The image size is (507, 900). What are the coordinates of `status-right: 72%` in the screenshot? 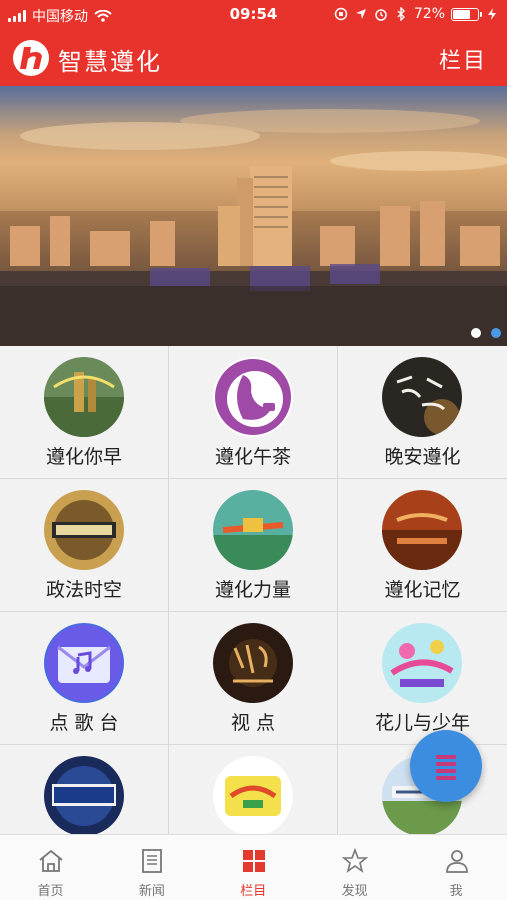 It's located at (416, 14).